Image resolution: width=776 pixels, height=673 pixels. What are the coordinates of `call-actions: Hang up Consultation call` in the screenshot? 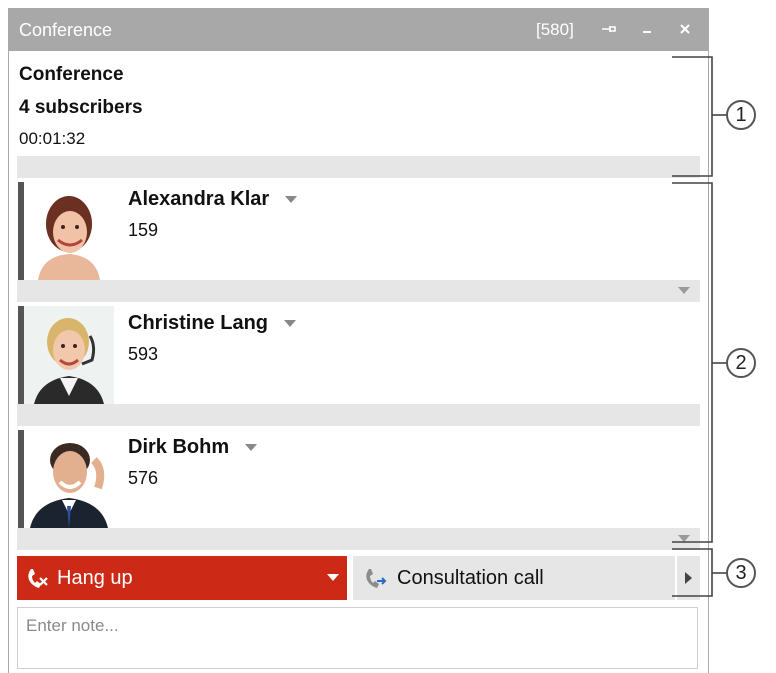 It's located at (358, 578).